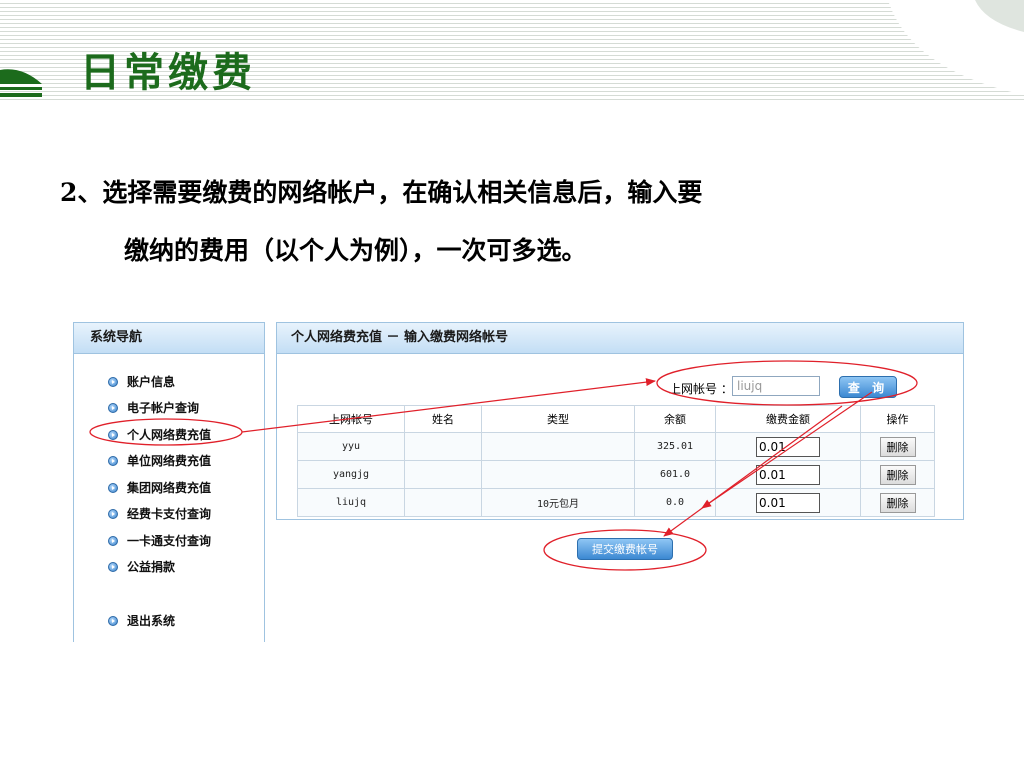 The height and width of the screenshot is (768, 1024). What do you see at coordinates (625, 549) in the screenshot?
I see `submit-account-button: 提交缴费帐号` at bounding box center [625, 549].